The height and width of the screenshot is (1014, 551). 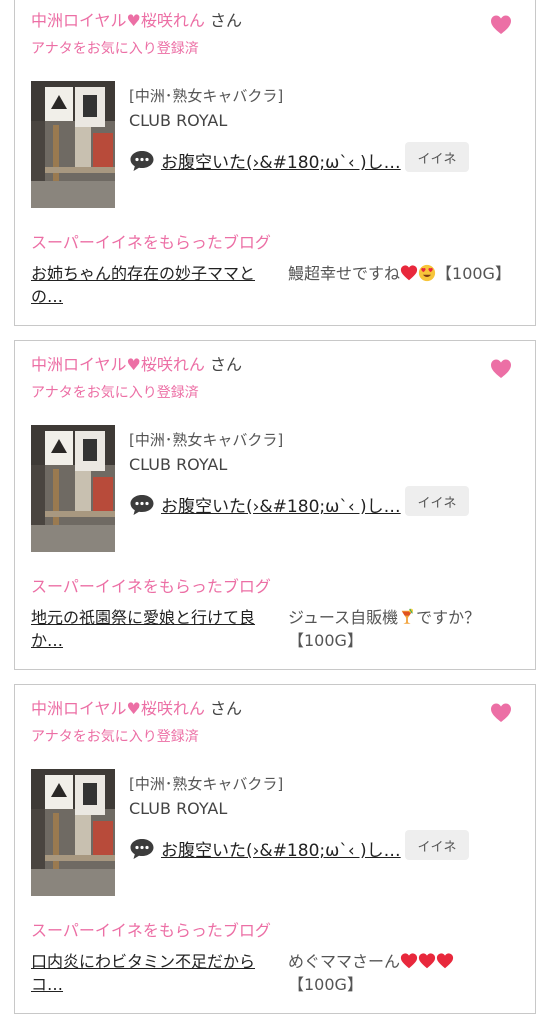 I want to click on super-iine-comment: ジュース自販機 ですか？【100G】, so click(x=406, y=629).